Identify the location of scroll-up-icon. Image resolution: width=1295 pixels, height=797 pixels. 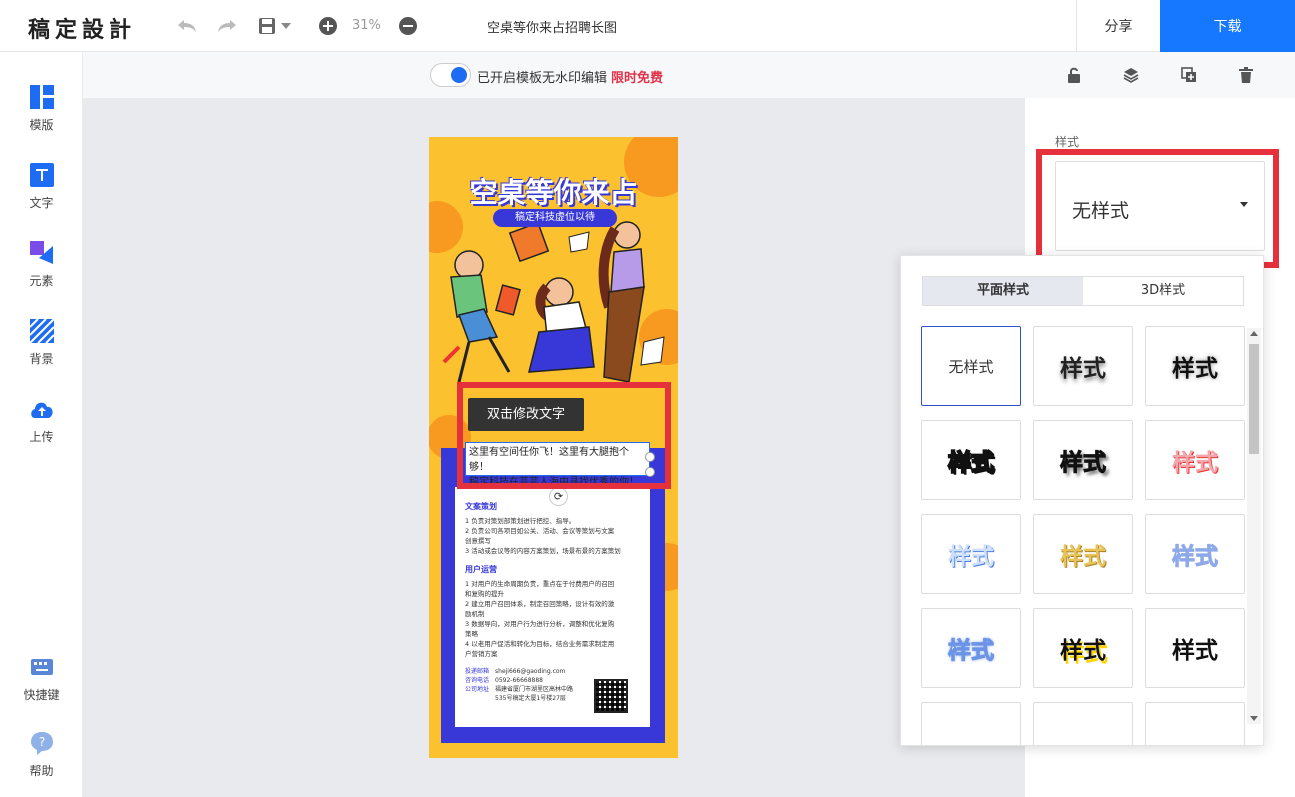
(1254, 333).